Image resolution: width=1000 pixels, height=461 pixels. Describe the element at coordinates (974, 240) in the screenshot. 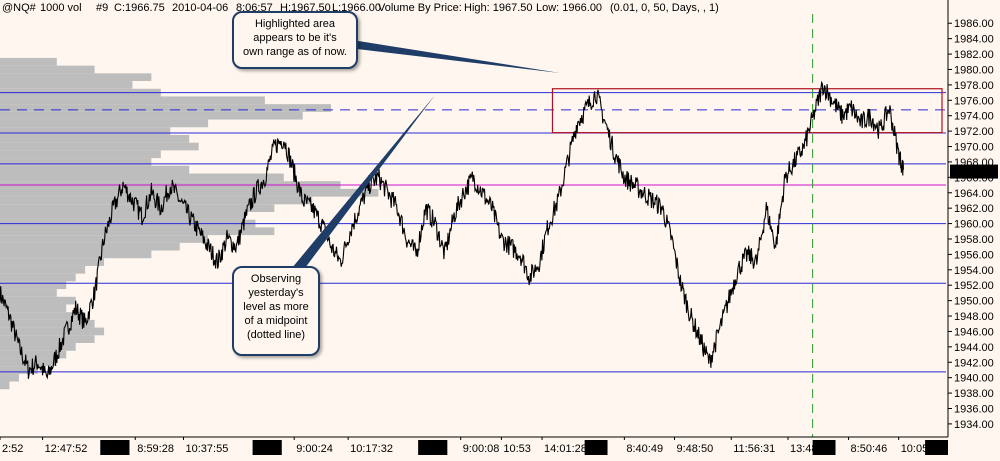

I see `price-tick-label: 1958.00` at that location.